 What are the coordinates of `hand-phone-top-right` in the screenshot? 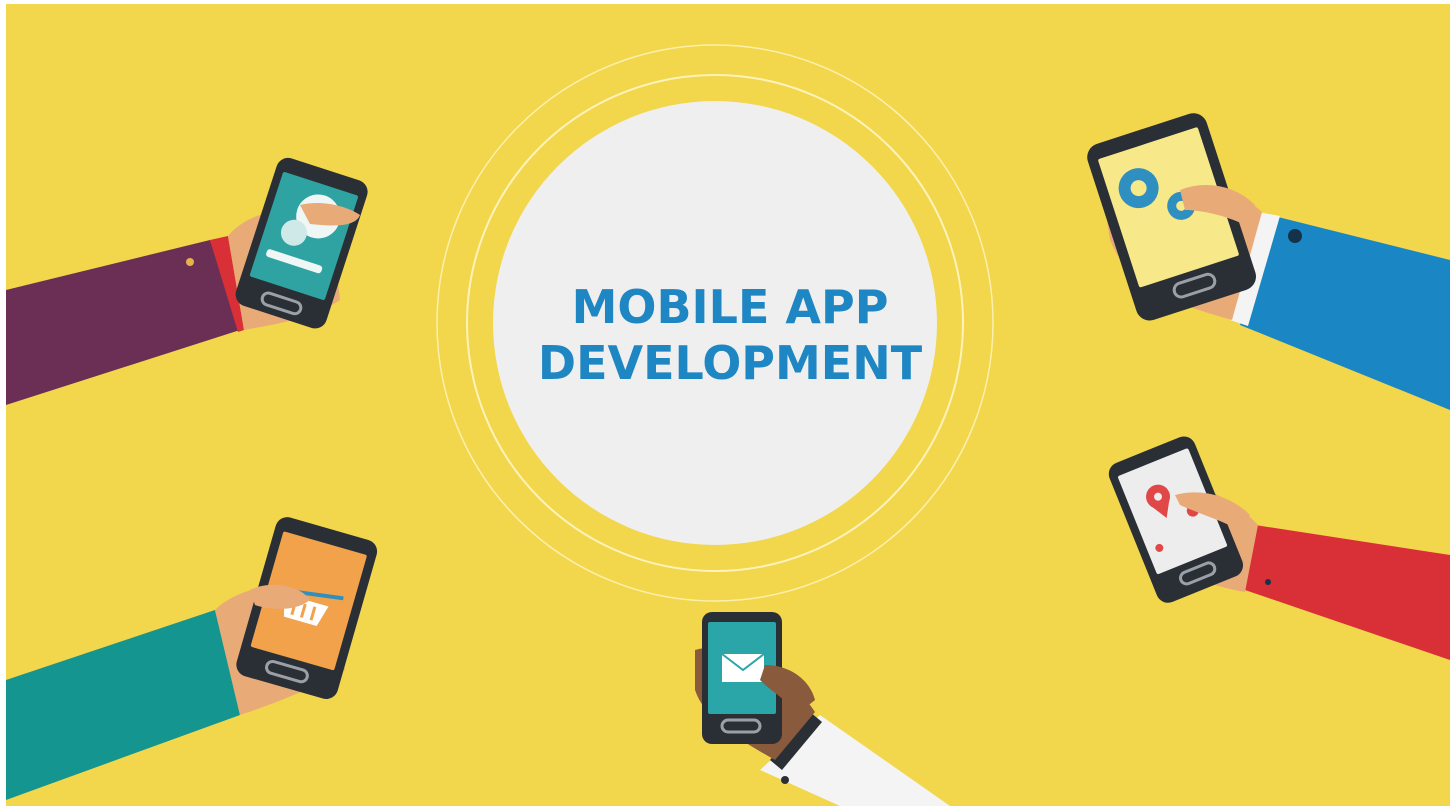 It's located at (1268, 261).